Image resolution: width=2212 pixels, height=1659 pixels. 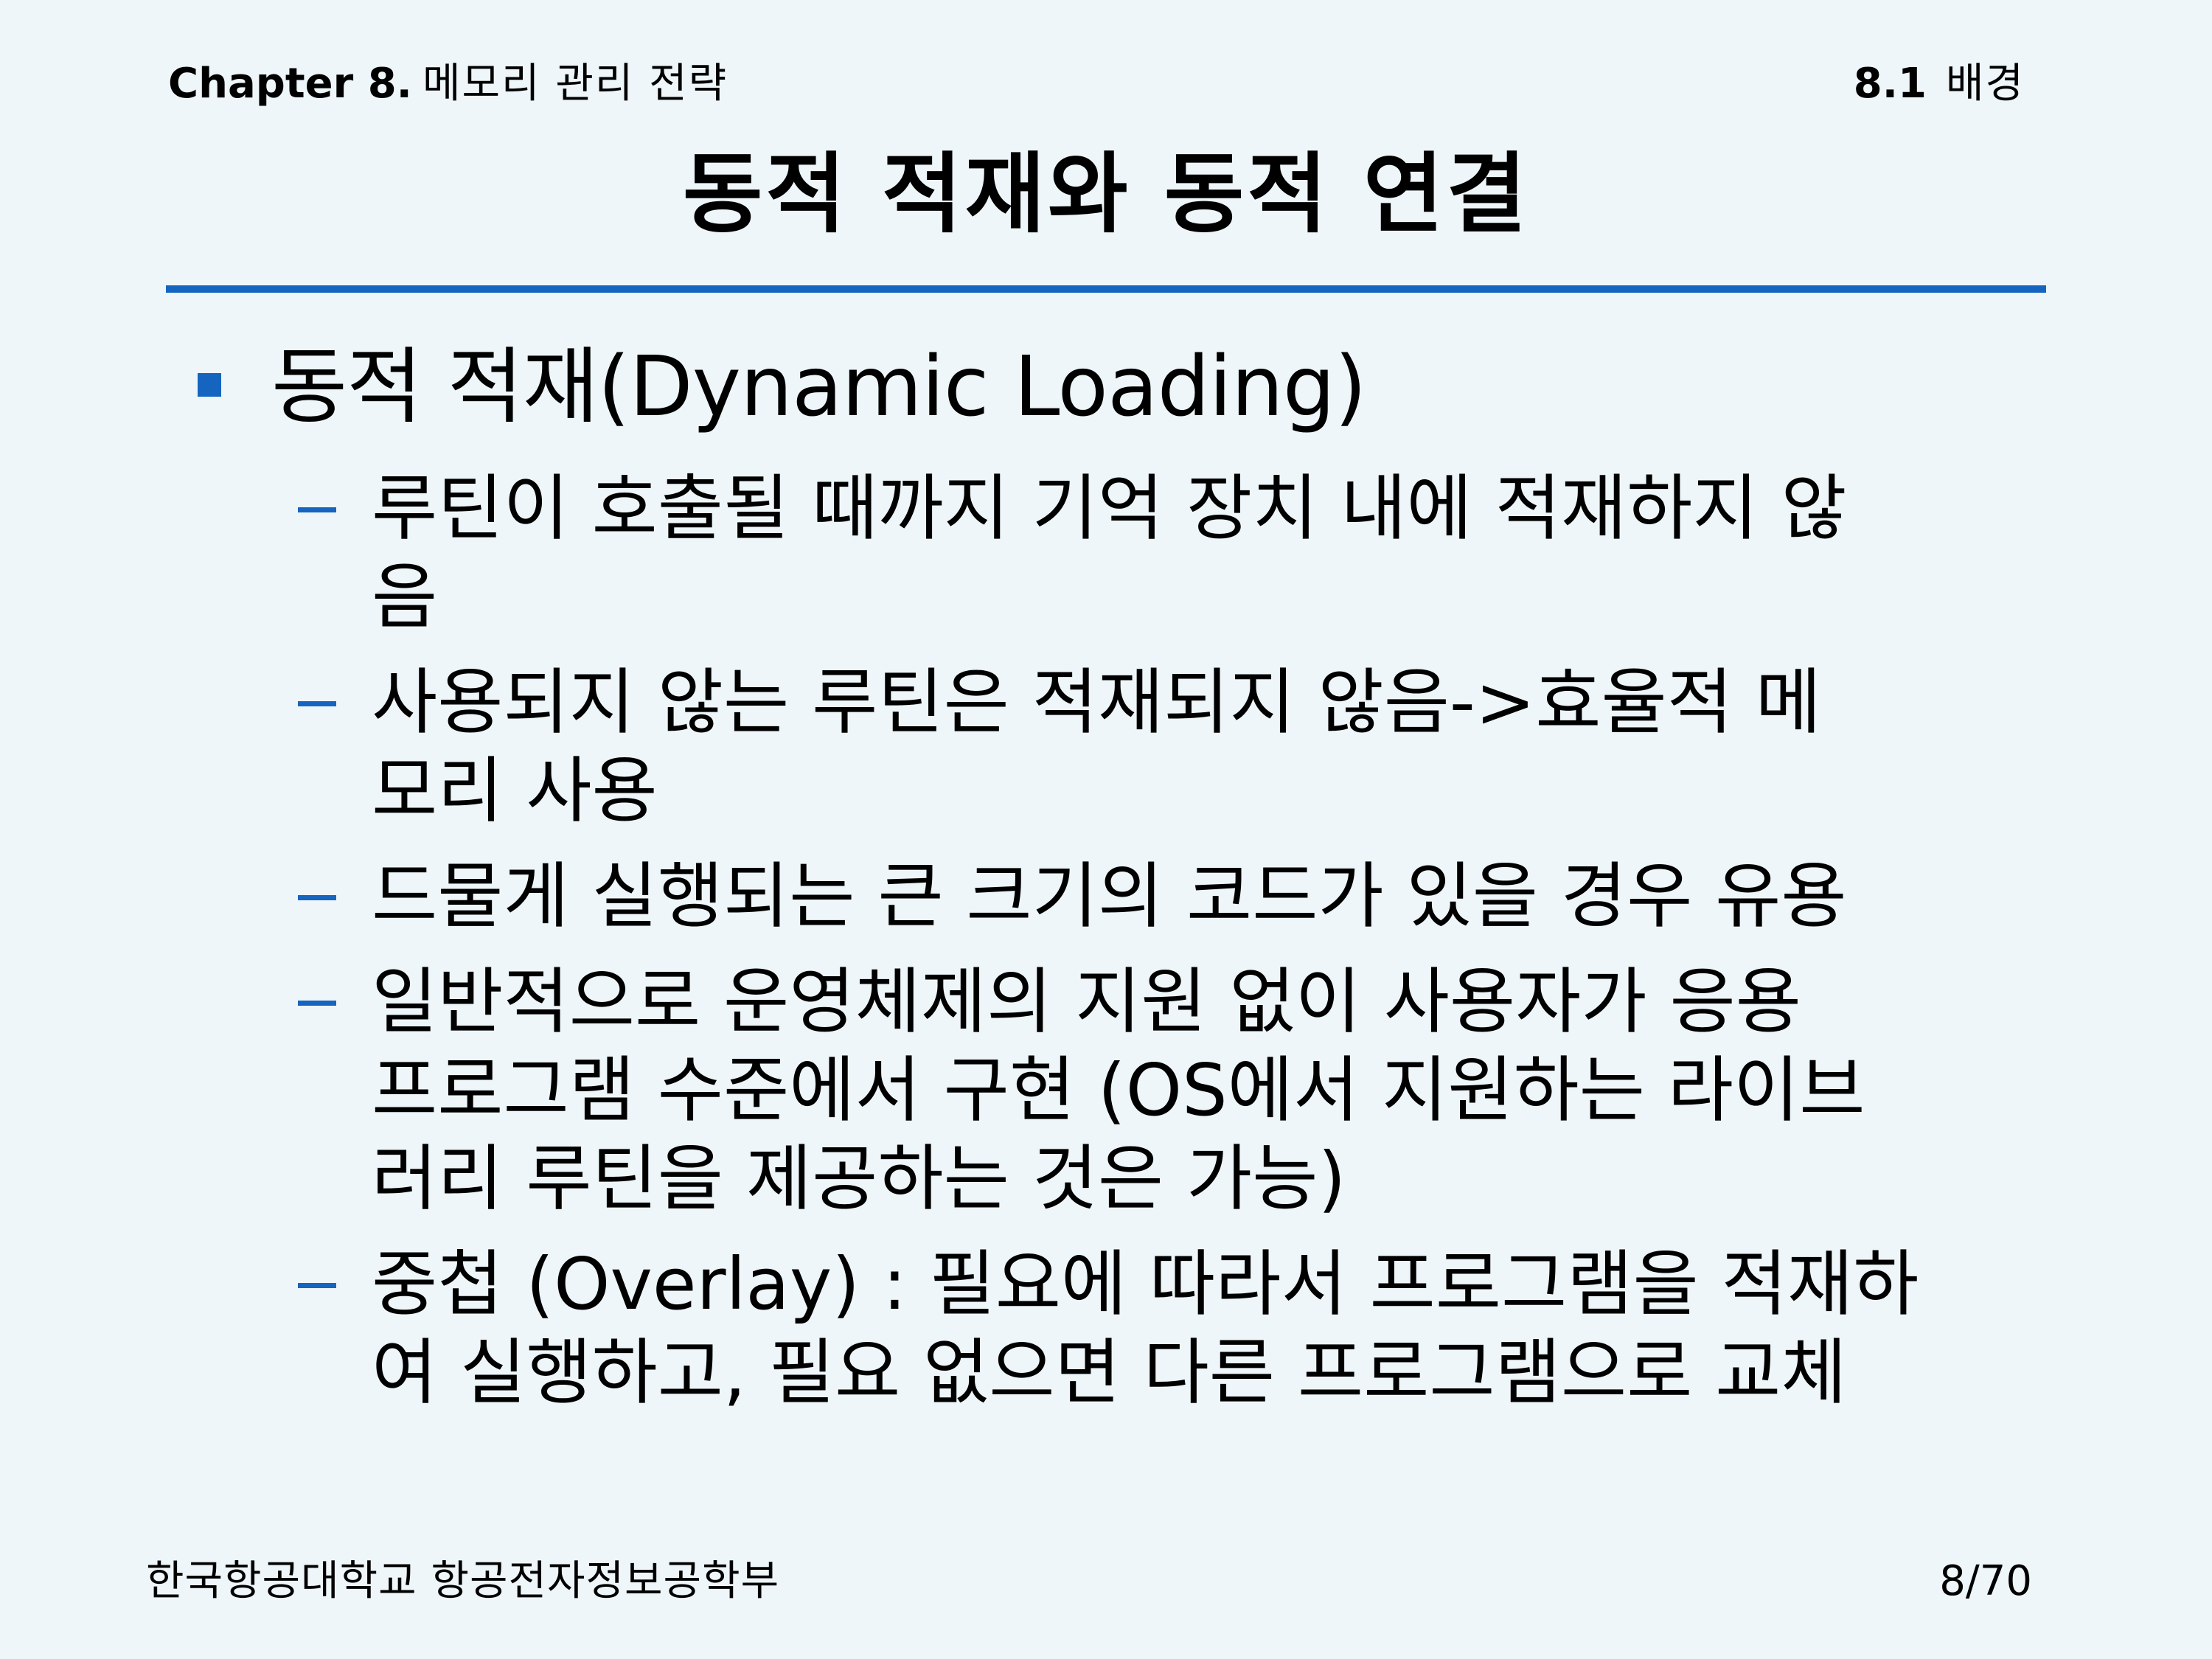 I want to click on sub-bullet-line: 프로그램 수준에서 구현 (OS에서 지원하는 라이브, so click(x=1118, y=1090).